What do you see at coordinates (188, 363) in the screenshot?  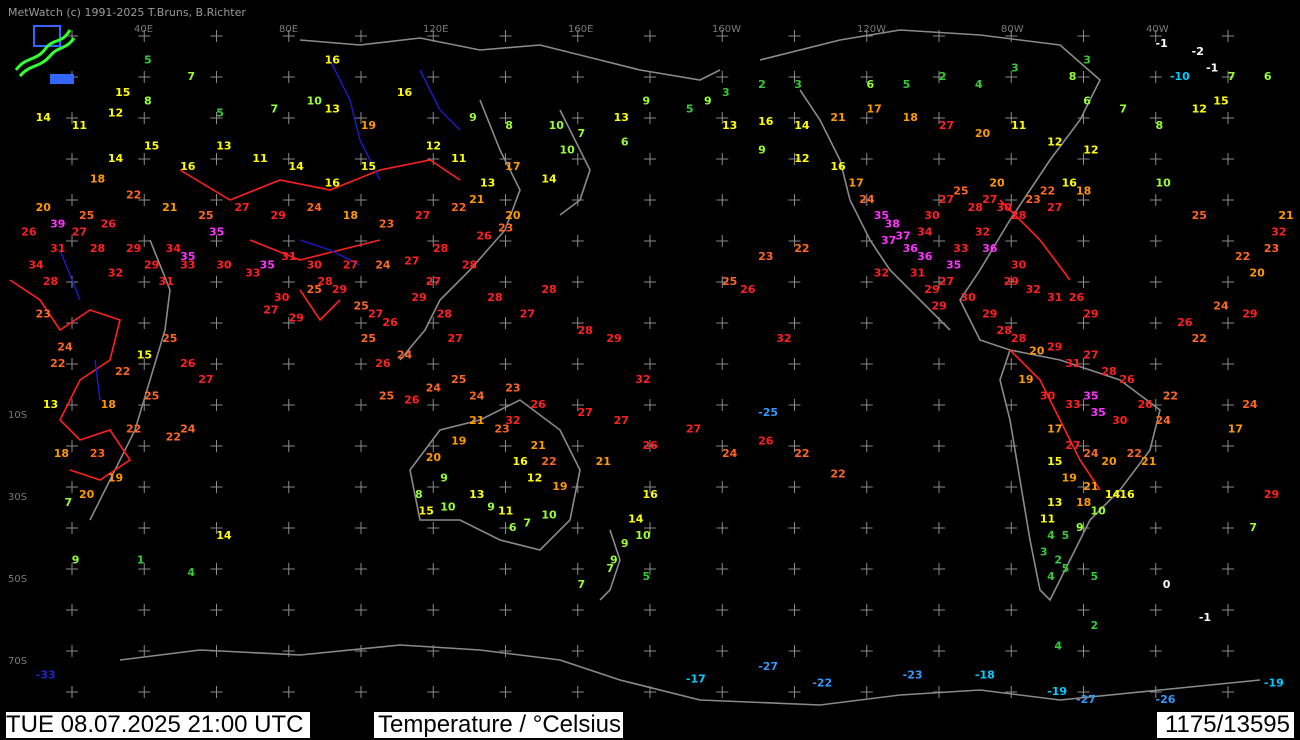 I see `station-temperature: 26` at bounding box center [188, 363].